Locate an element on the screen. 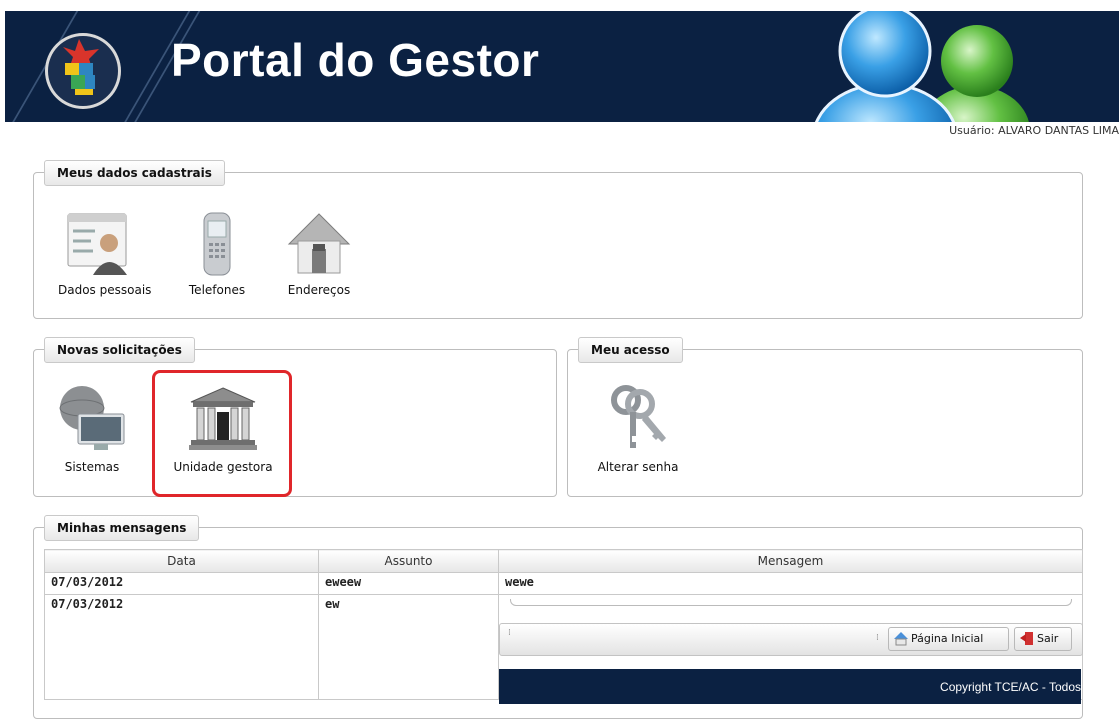 Image resolution: width=1119 pixels, height=719 pixels. home-icon is located at coordinates (901, 639).